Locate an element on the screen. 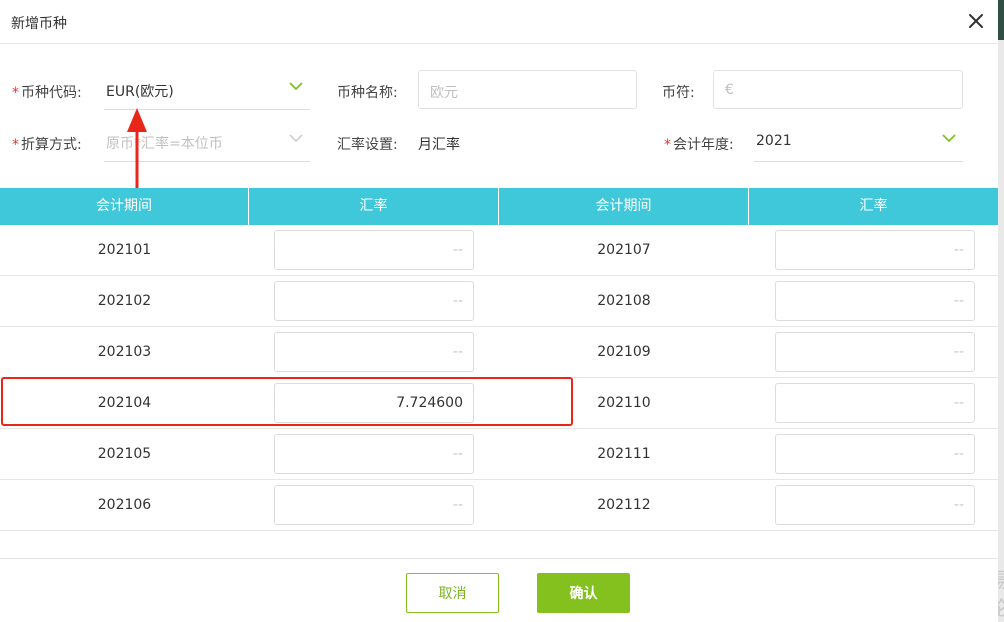 This screenshot has height=622, width=1004. currency-code-label: * 币种代码: is located at coordinates (47, 93).